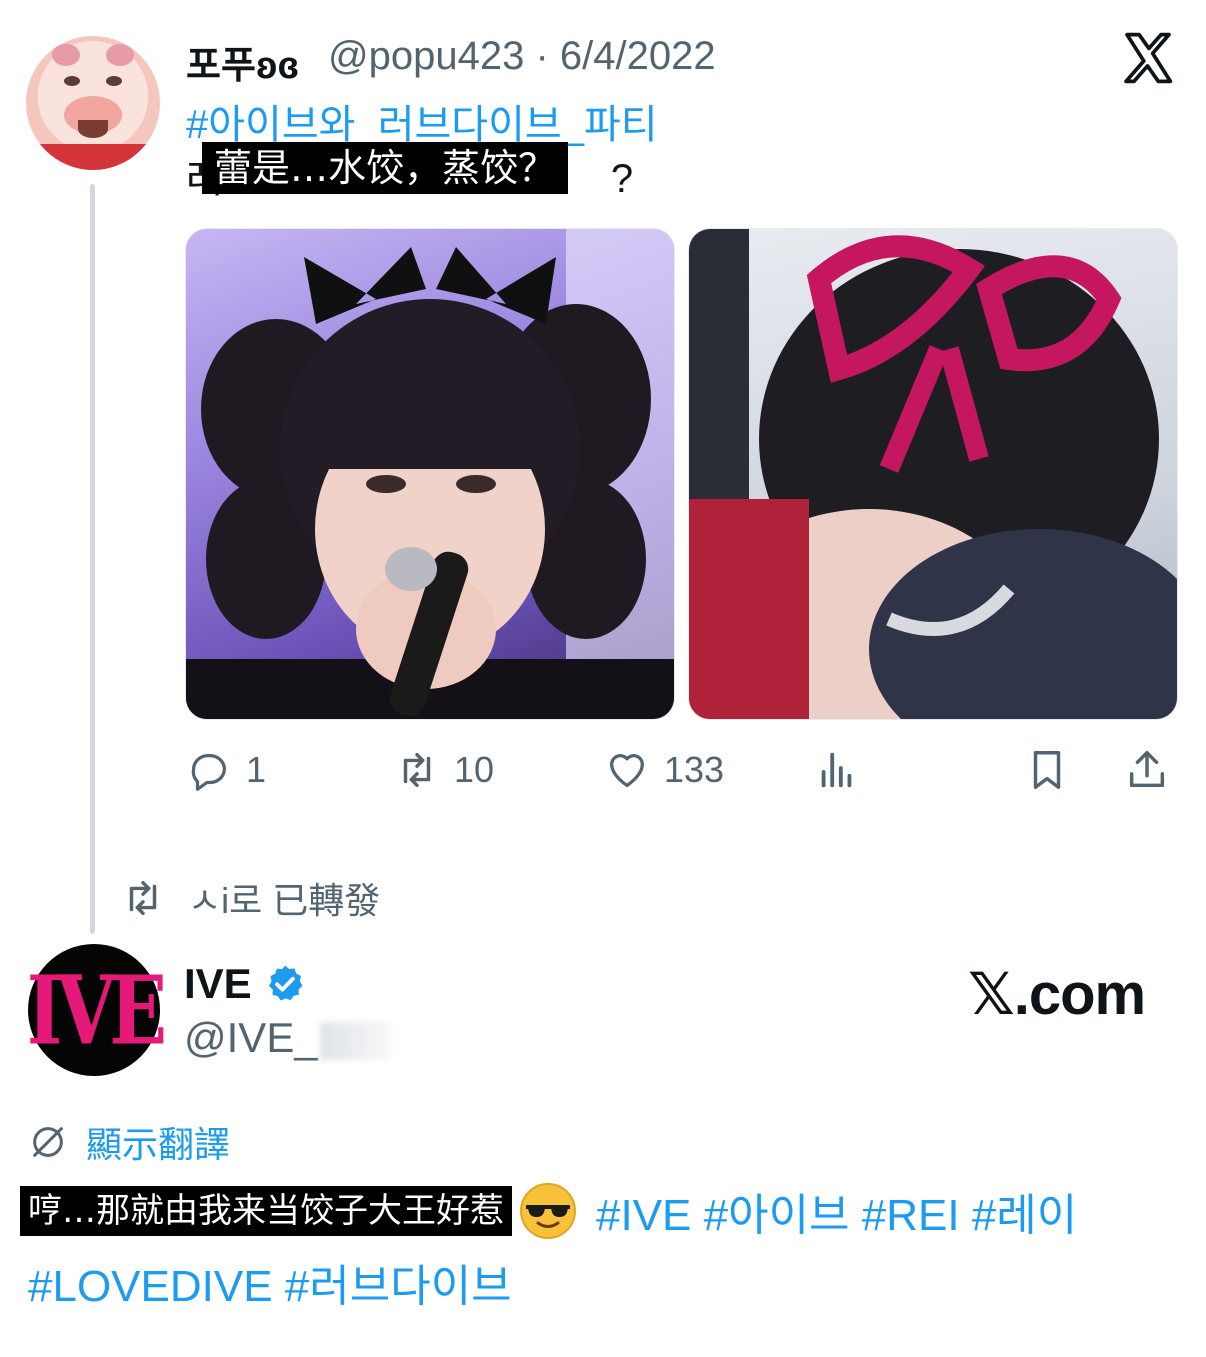 The image size is (1206, 1357). Describe the element at coordinates (242, 61) in the screenshot. I see `author-name: 포푸ʚɞ` at that location.